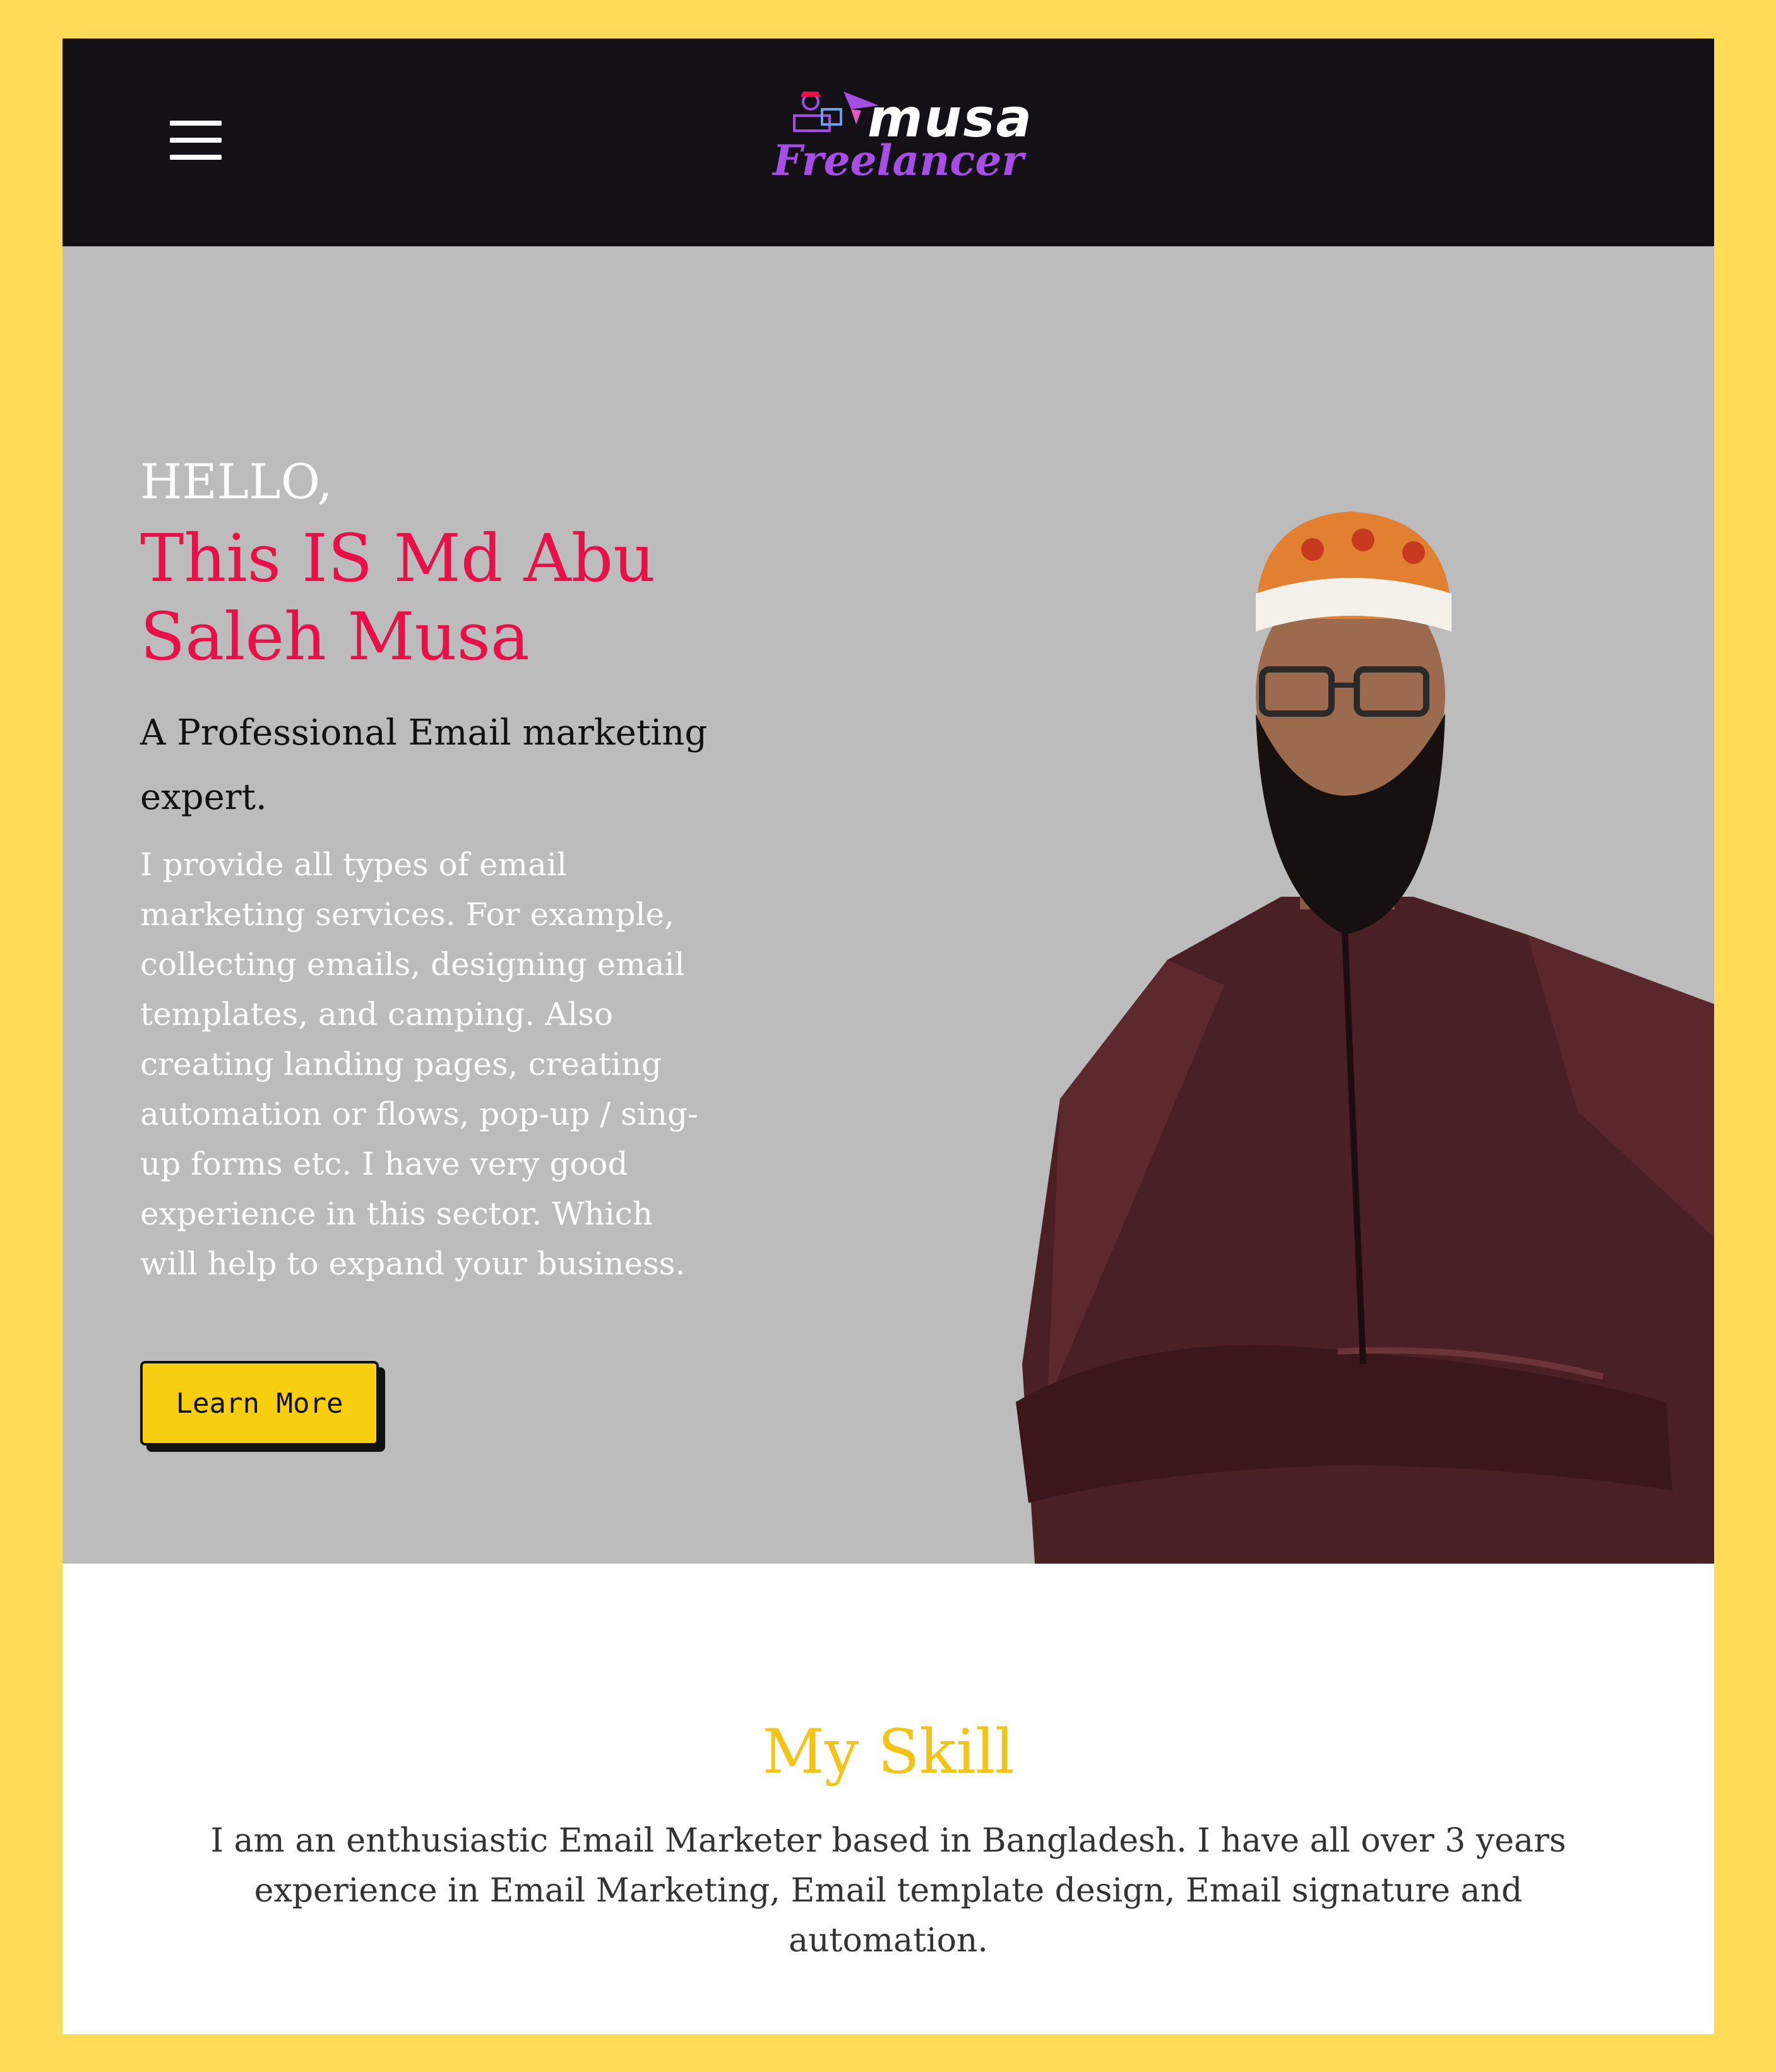 Image resolution: width=1776 pixels, height=2072 pixels. Describe the element at coordinates (424, 765) in the screenshot. I see `hero-subtitle: A Professional Email marketing expert.` at that location.